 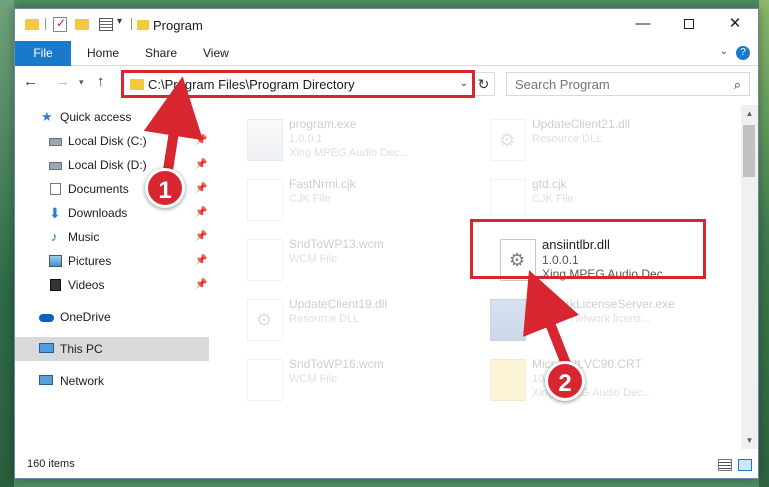 I want to click on sidebar-item-videos: Videos 📌, so click(x=112, y=285).